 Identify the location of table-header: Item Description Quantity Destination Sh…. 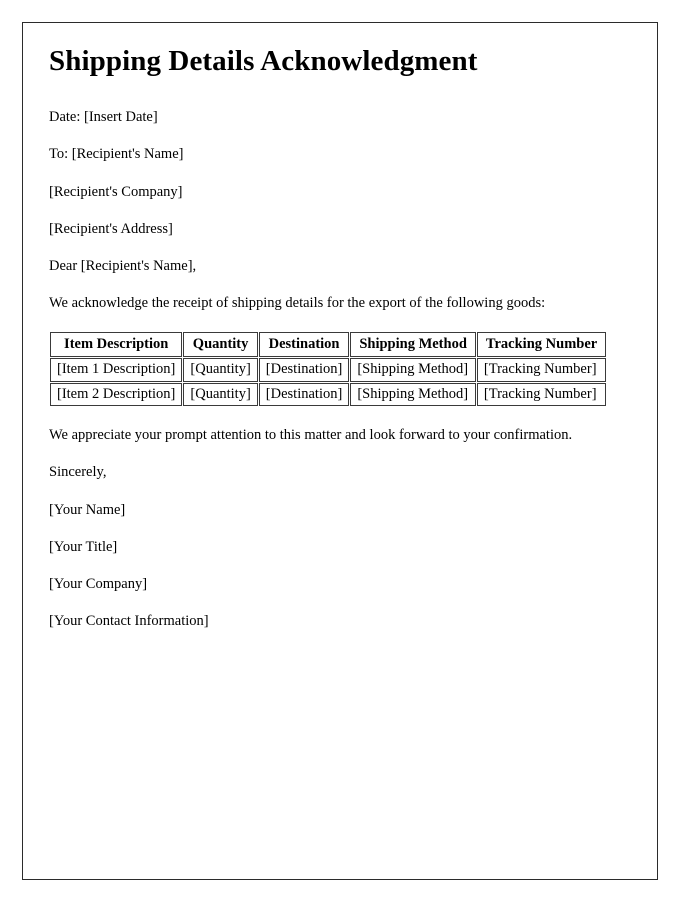
(328, 345).